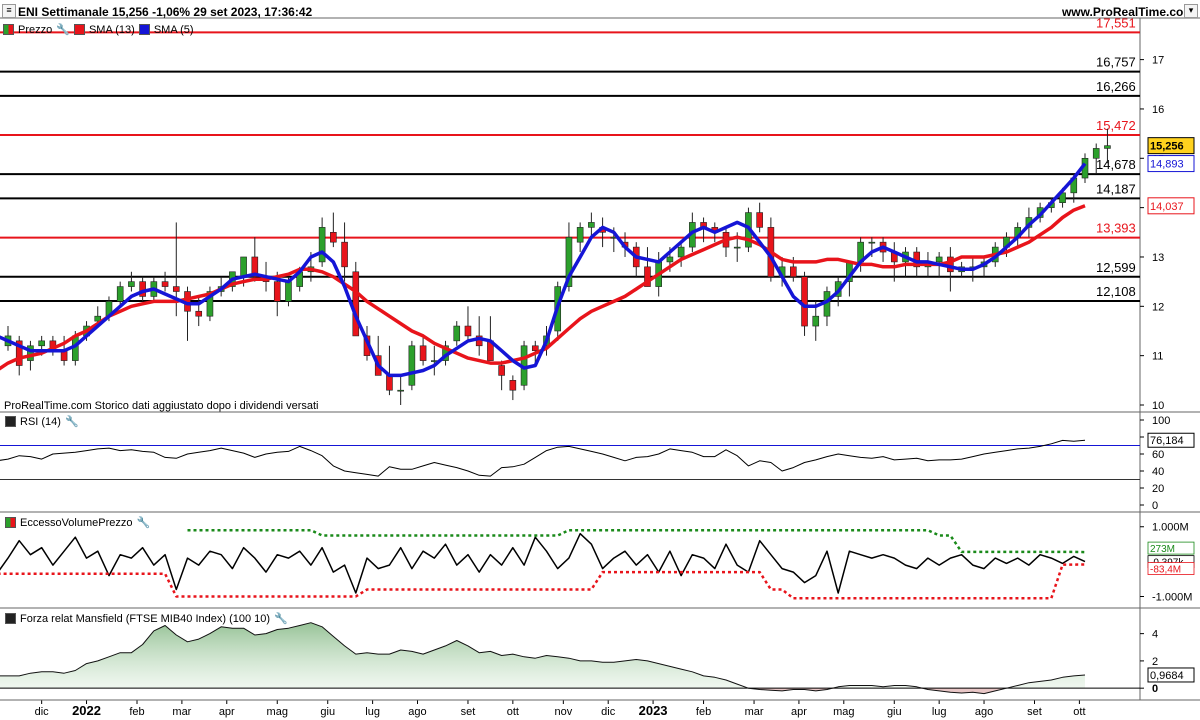 The height and width of the screenshot is (720, 1200). I want to click on x-tick-label: ott, so click(1079, 712).